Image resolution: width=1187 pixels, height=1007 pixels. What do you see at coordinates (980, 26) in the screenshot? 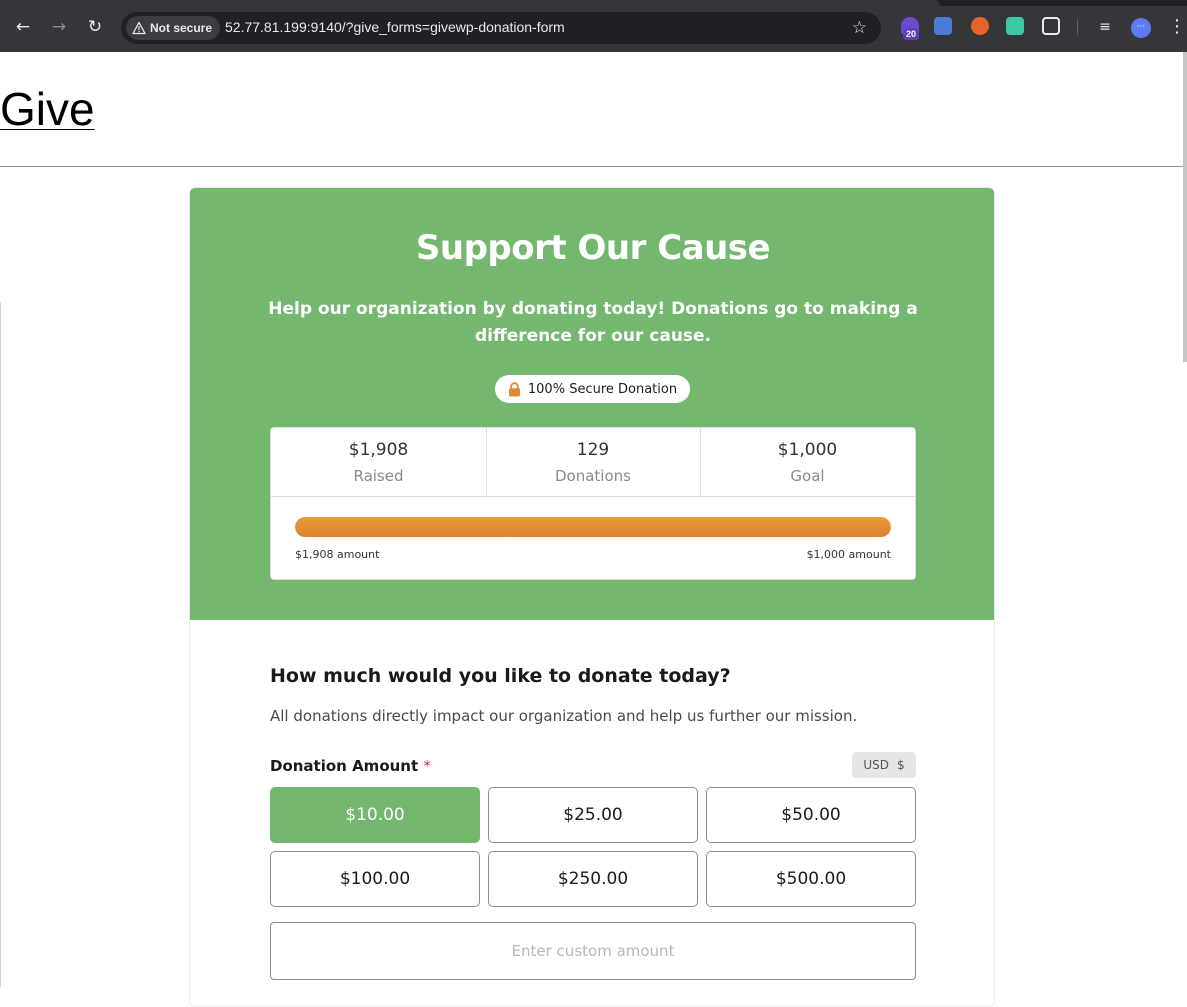
I see `extension-hand-icon` at bounding box center [980, 26].